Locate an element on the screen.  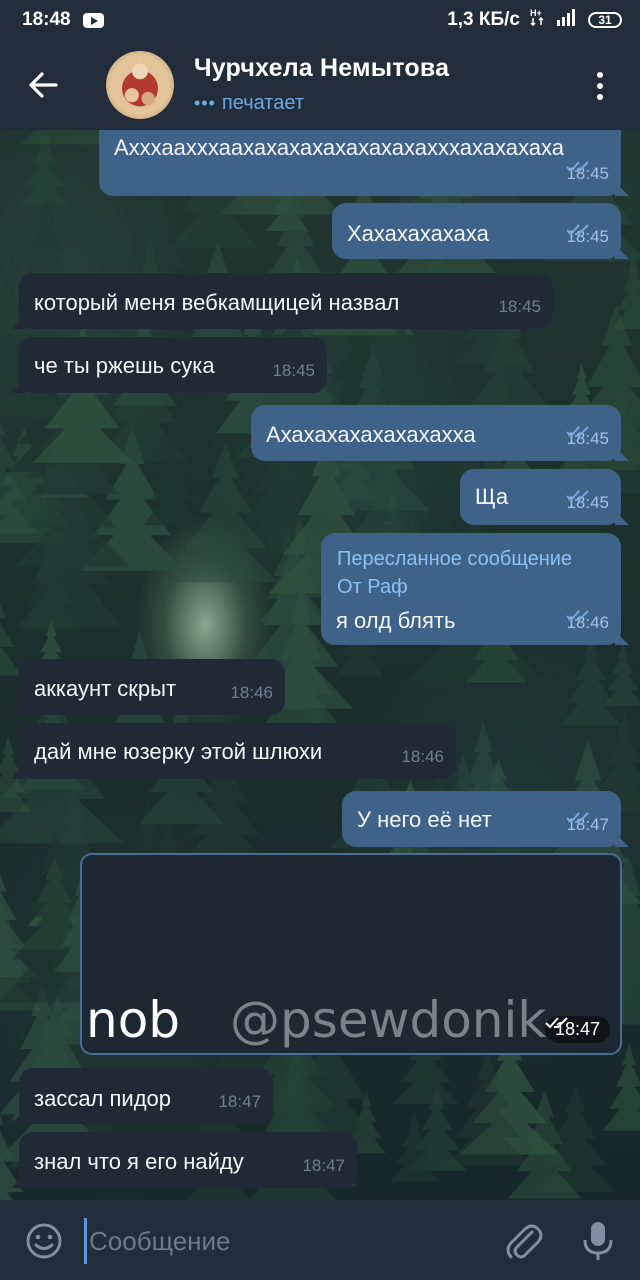
message-bubble: Ахахахахахахахахха 18:45 is located at coordinates (440, 433).